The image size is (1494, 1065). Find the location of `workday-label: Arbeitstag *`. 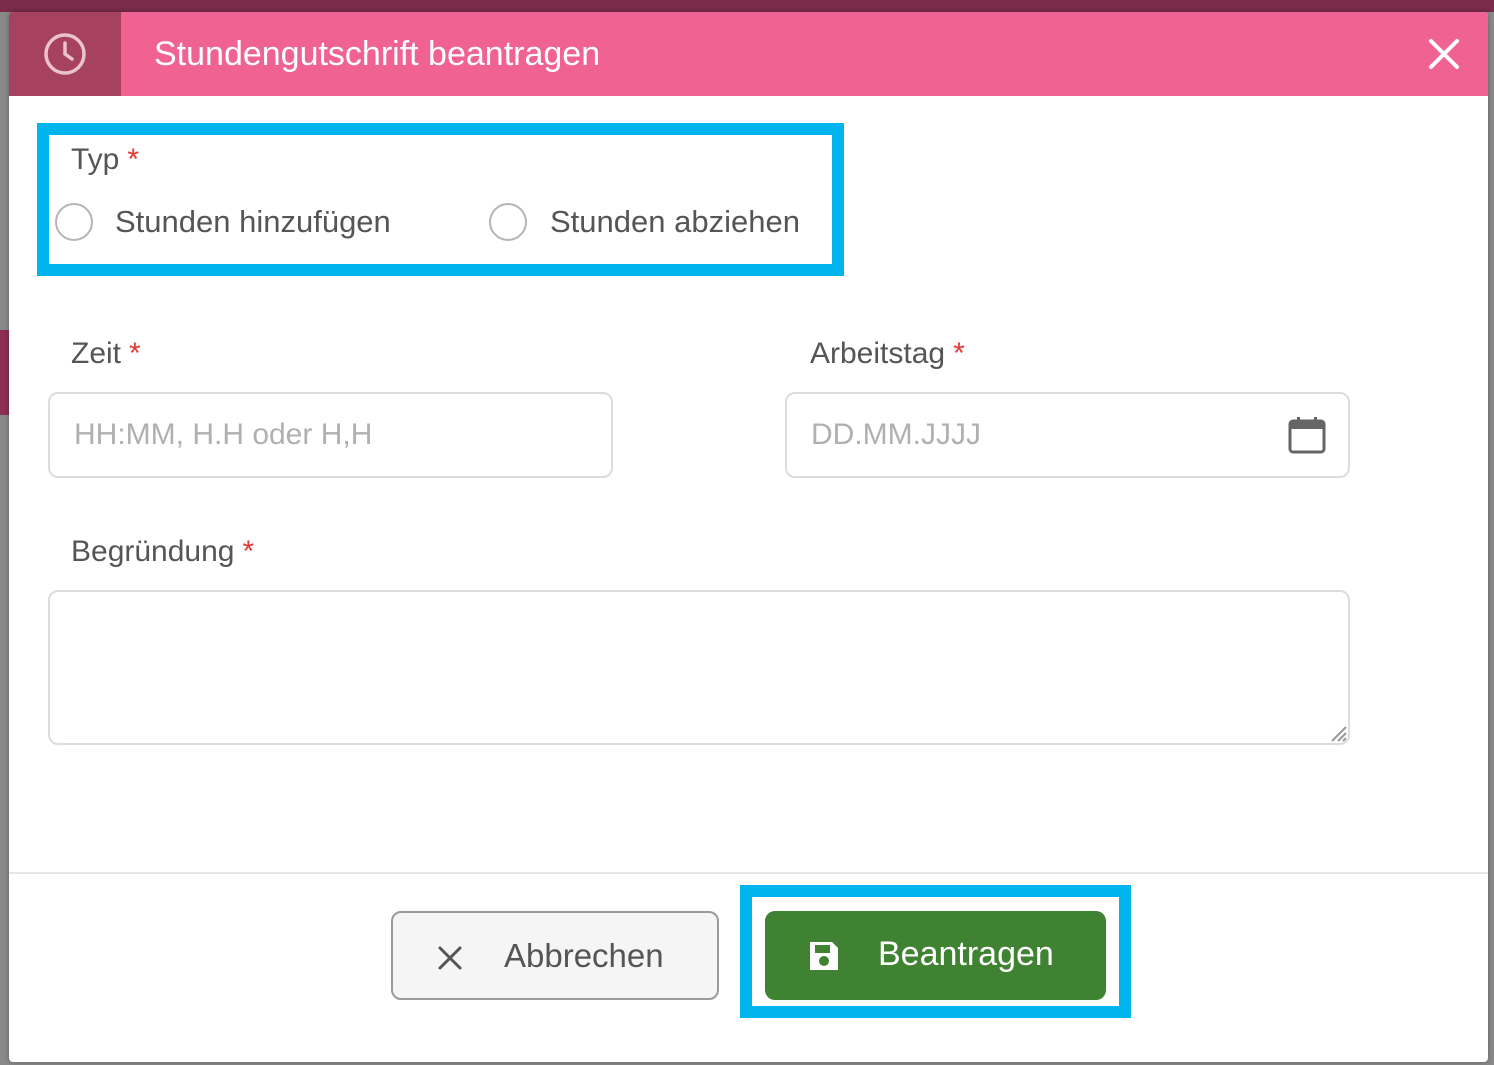

workday-label: Arbeitstag * is located at coordinates (887, 354).